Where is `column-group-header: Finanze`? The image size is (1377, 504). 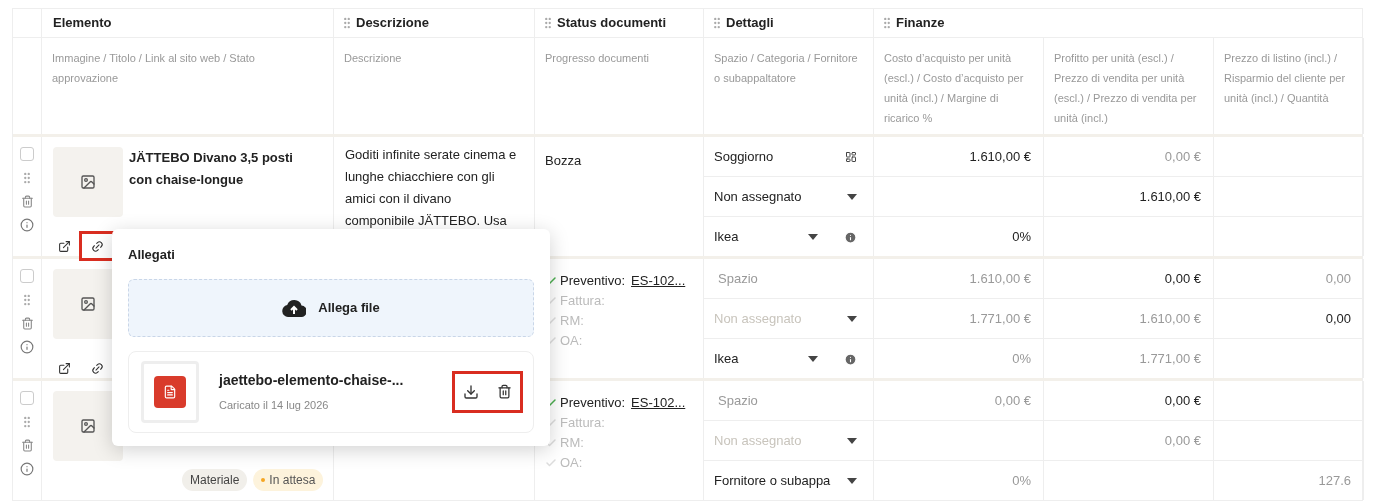
column-group-header: Finanze is located at coordinates (1118, 23).